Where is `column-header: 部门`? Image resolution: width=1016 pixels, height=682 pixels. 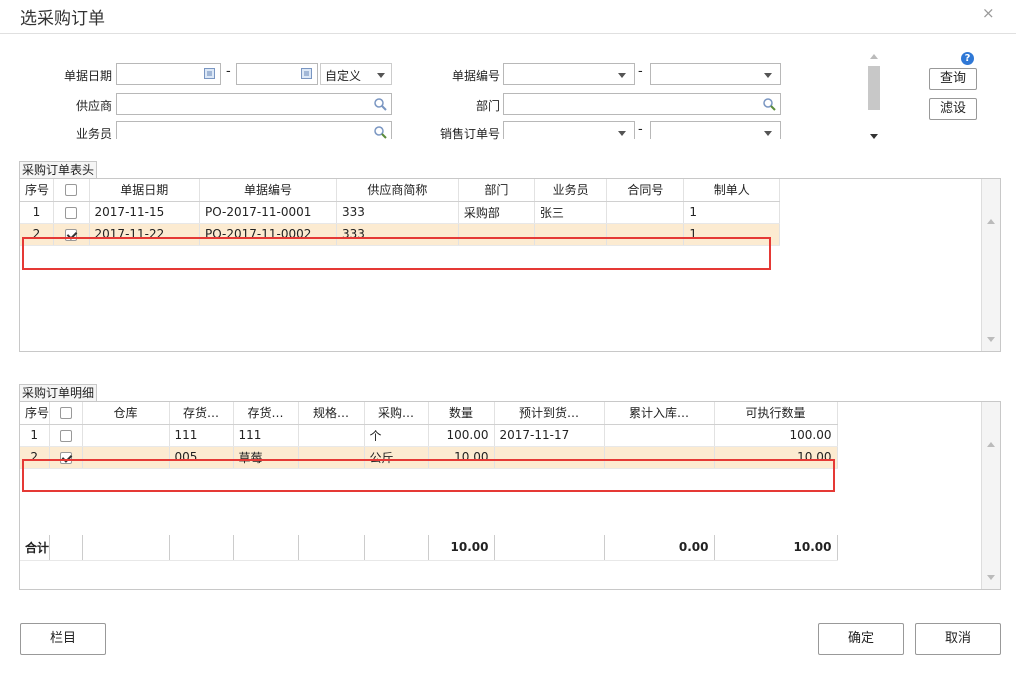 column-header: 部门 is located at coordinates (496, 190).